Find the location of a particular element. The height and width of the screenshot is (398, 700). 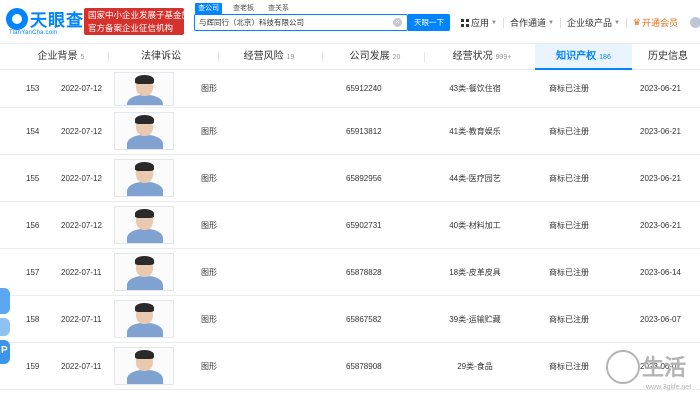

tab-count: 186 is located at coordinates (605, 57).